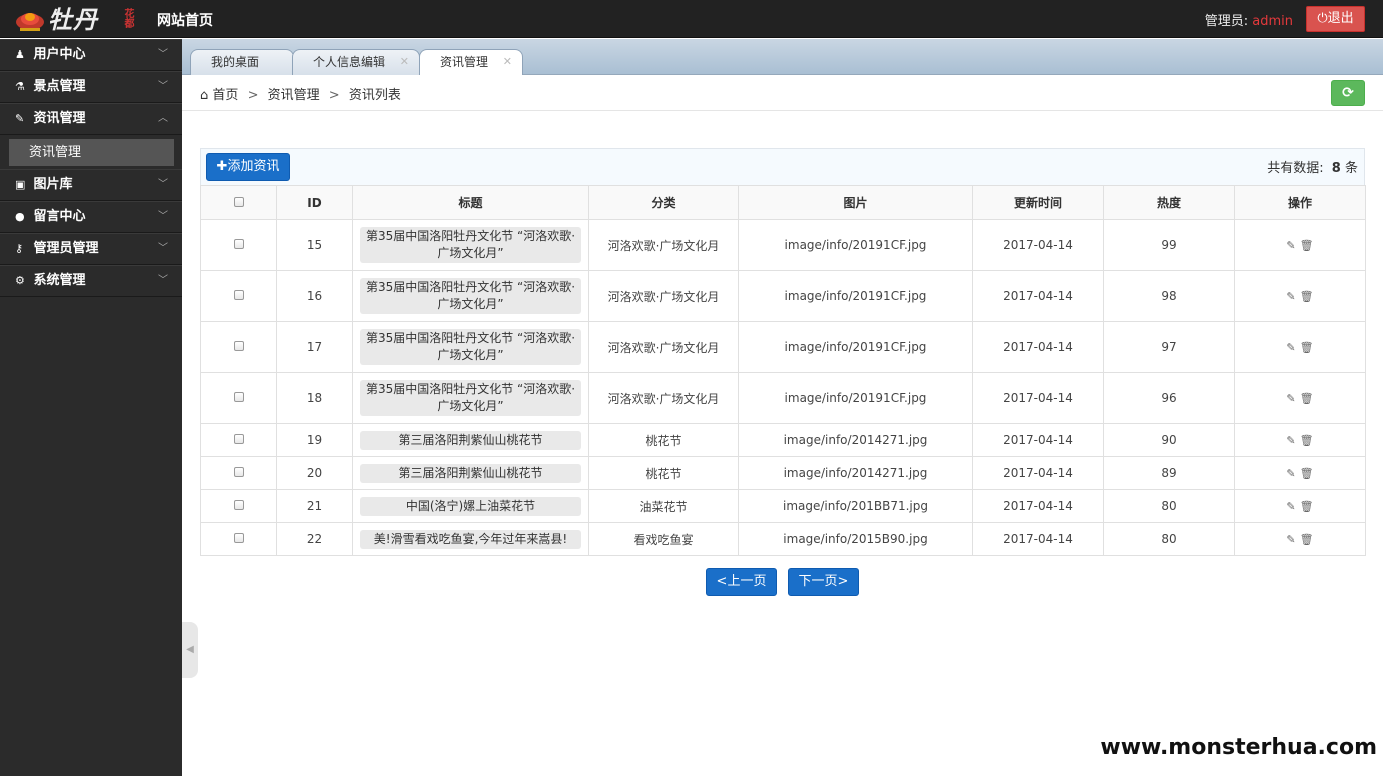  Describe the element at coordinates (1351, 168) in the screenshot. I see `count-unit: 条` at that location.